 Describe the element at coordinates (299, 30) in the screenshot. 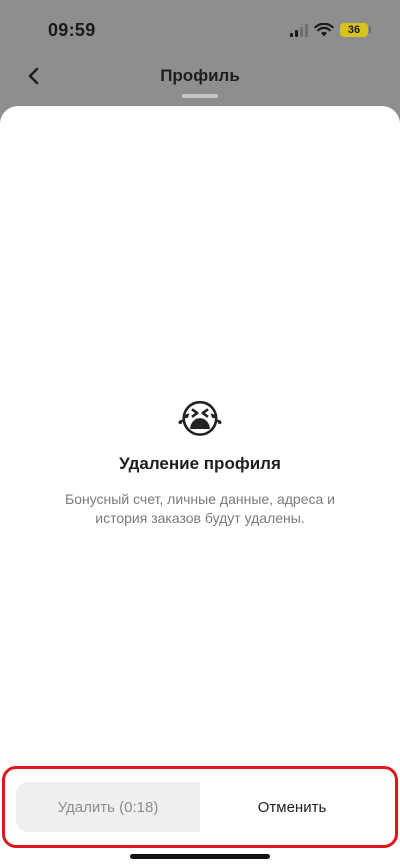

I see `signal-icon` at that location.